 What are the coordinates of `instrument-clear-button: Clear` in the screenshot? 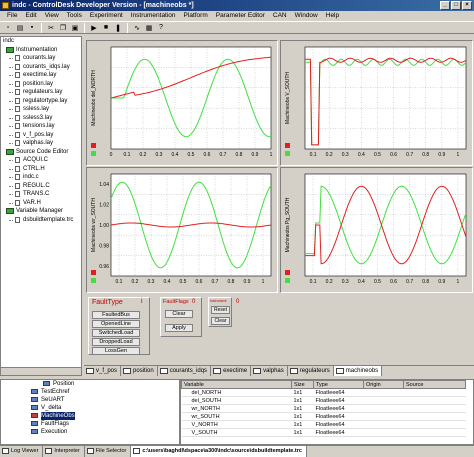 It's located at (220, 321).